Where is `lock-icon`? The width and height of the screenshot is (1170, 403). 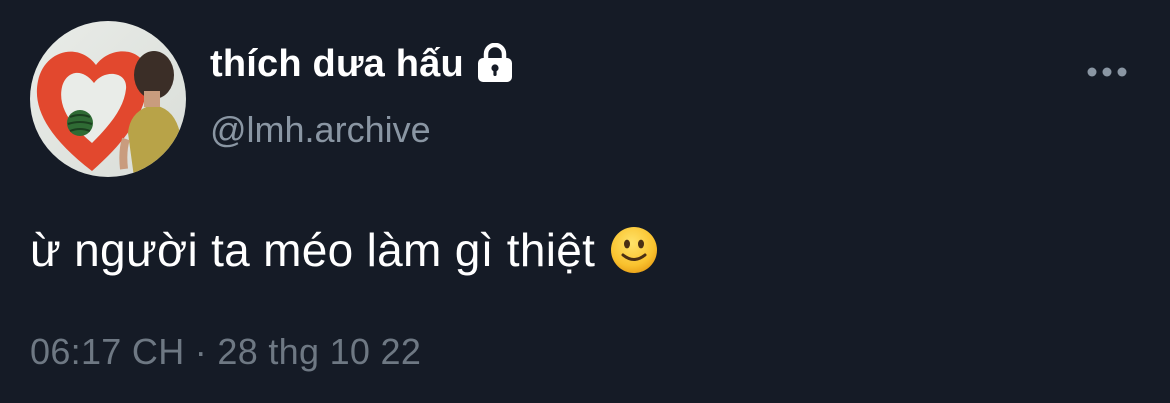 lock-icon is located at coordinates (495, 62).